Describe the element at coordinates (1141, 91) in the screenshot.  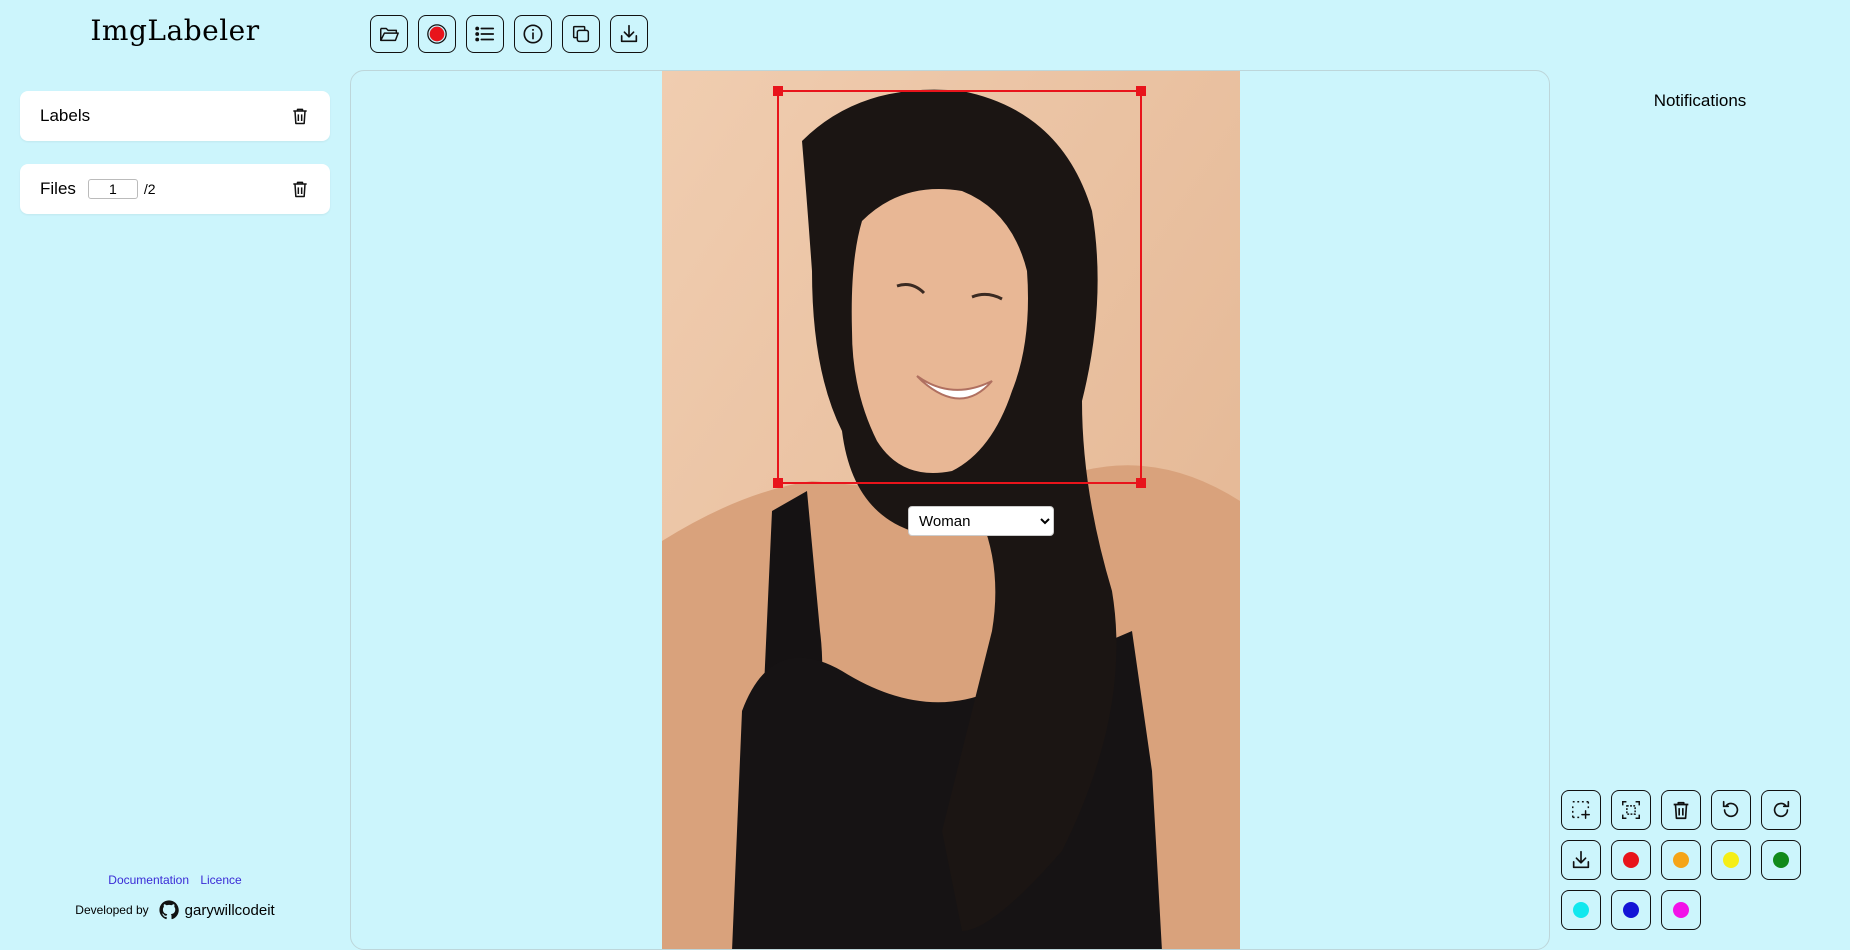
I see `resize-handle-top-right` at that location.